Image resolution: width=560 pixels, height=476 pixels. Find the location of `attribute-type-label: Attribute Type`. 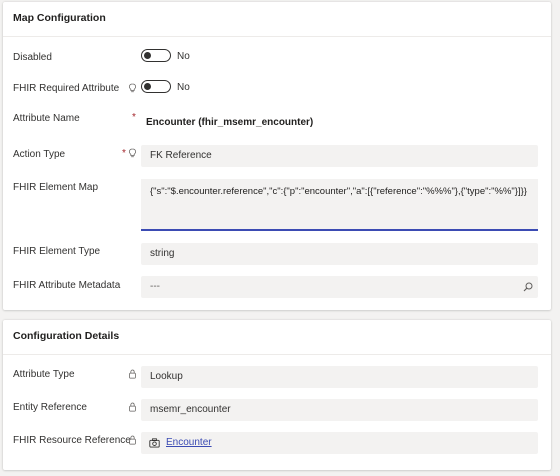

attribute-type-label: Attribute Type is located at coordinates (44, 374).